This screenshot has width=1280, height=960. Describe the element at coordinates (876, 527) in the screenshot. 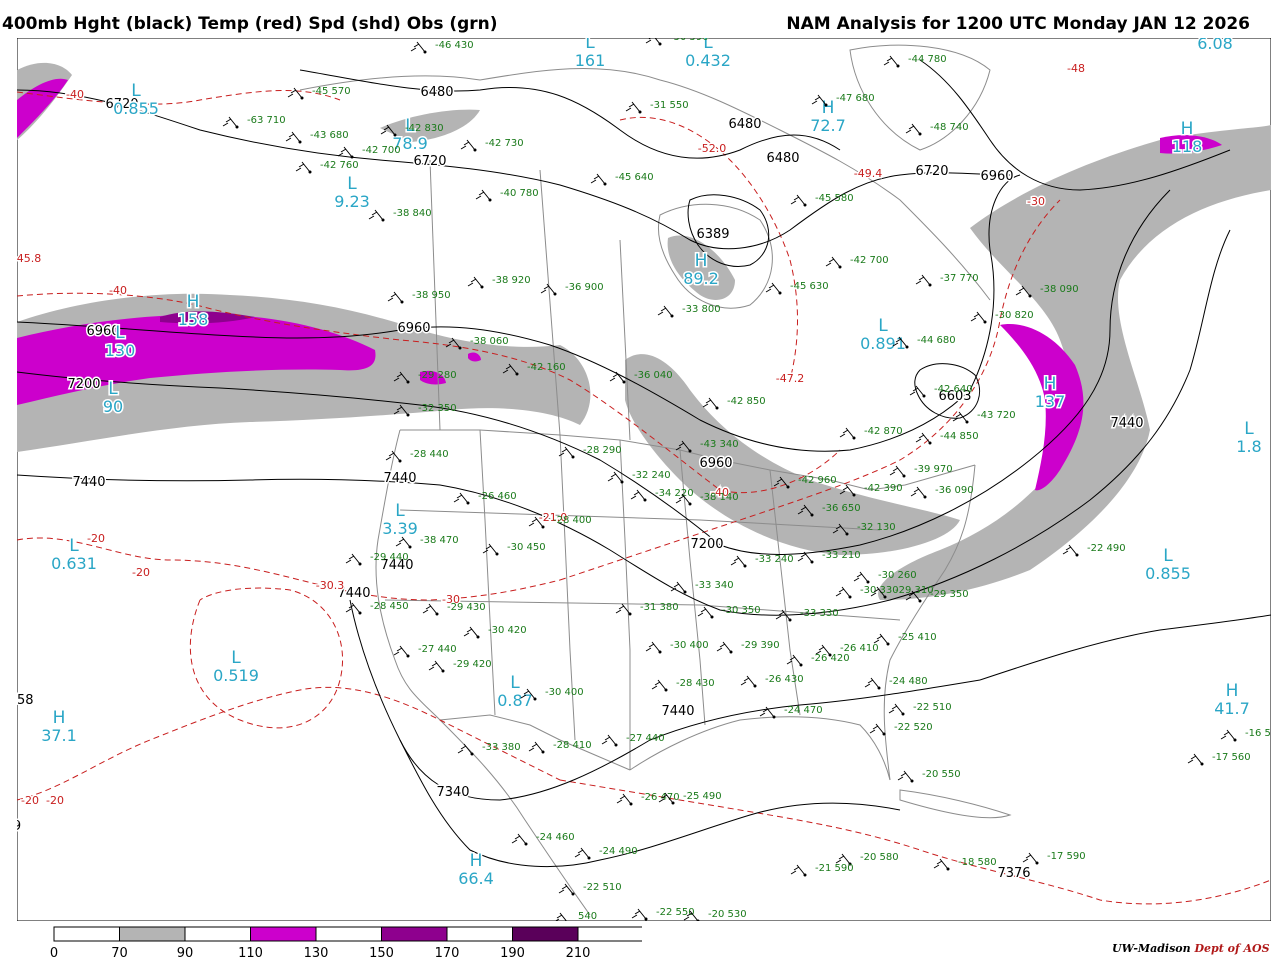

I see `obs-temp-height: -32 130` at that location.